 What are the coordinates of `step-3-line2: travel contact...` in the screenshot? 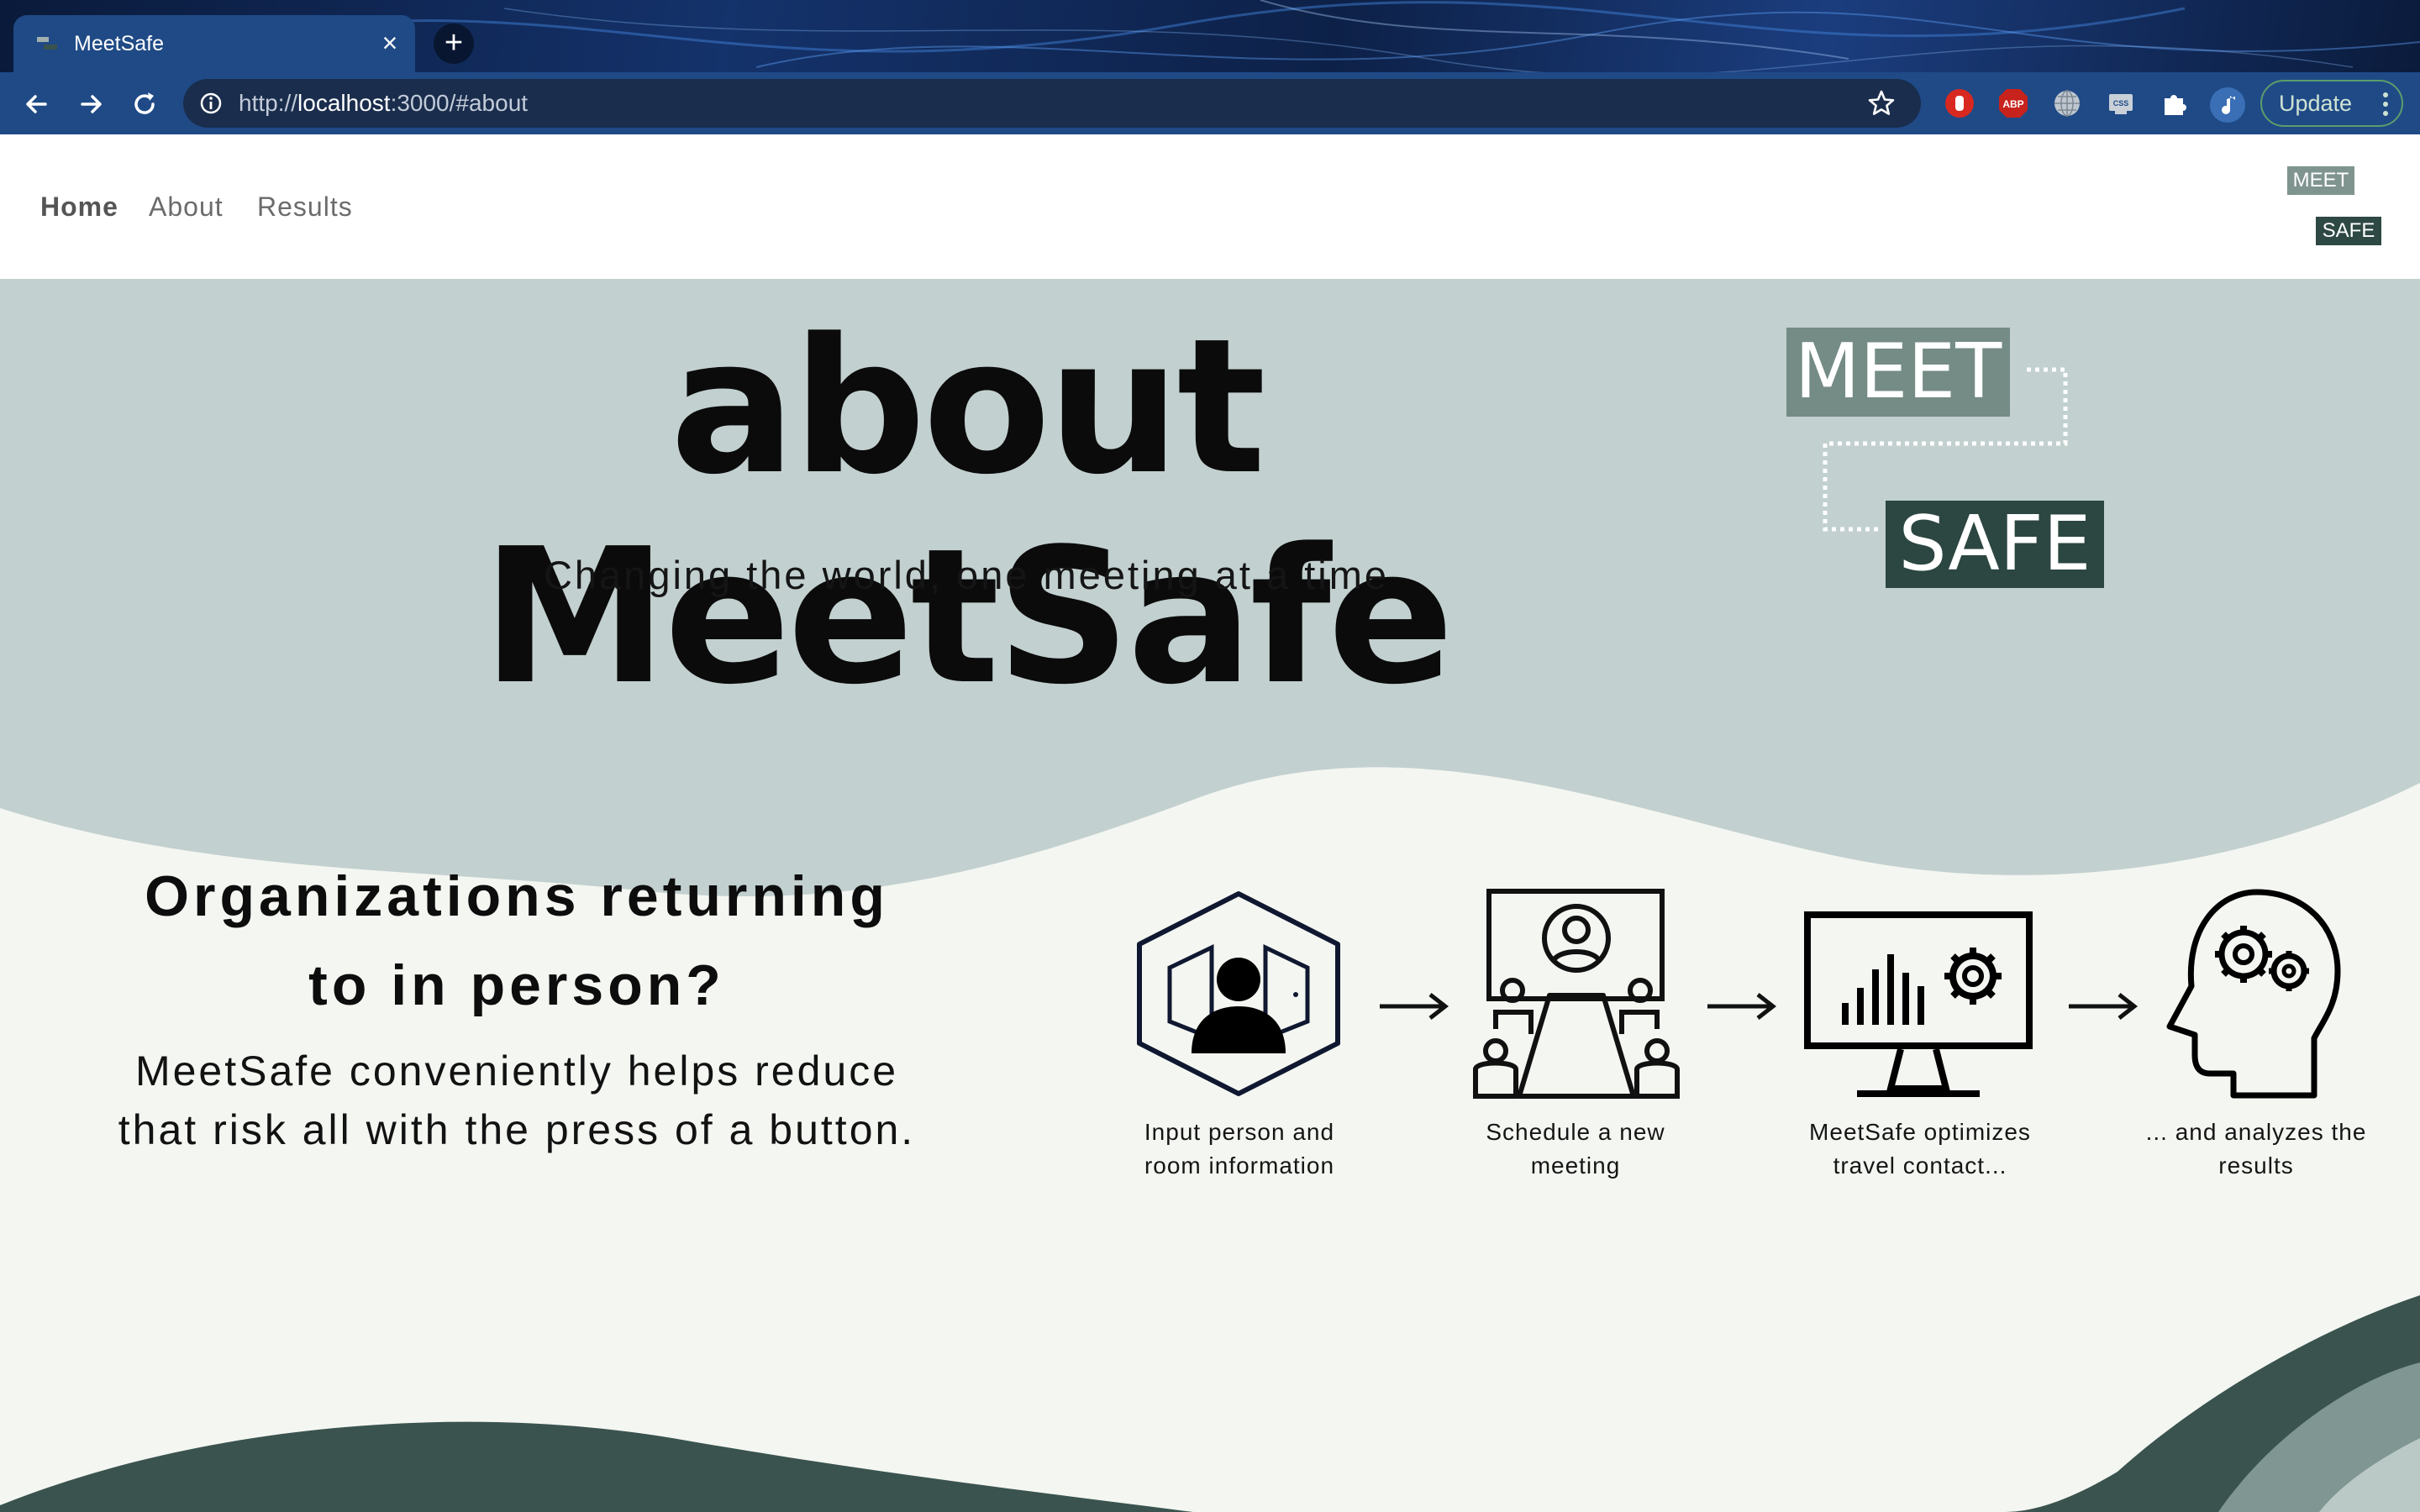 It's located at (1920, 1165).